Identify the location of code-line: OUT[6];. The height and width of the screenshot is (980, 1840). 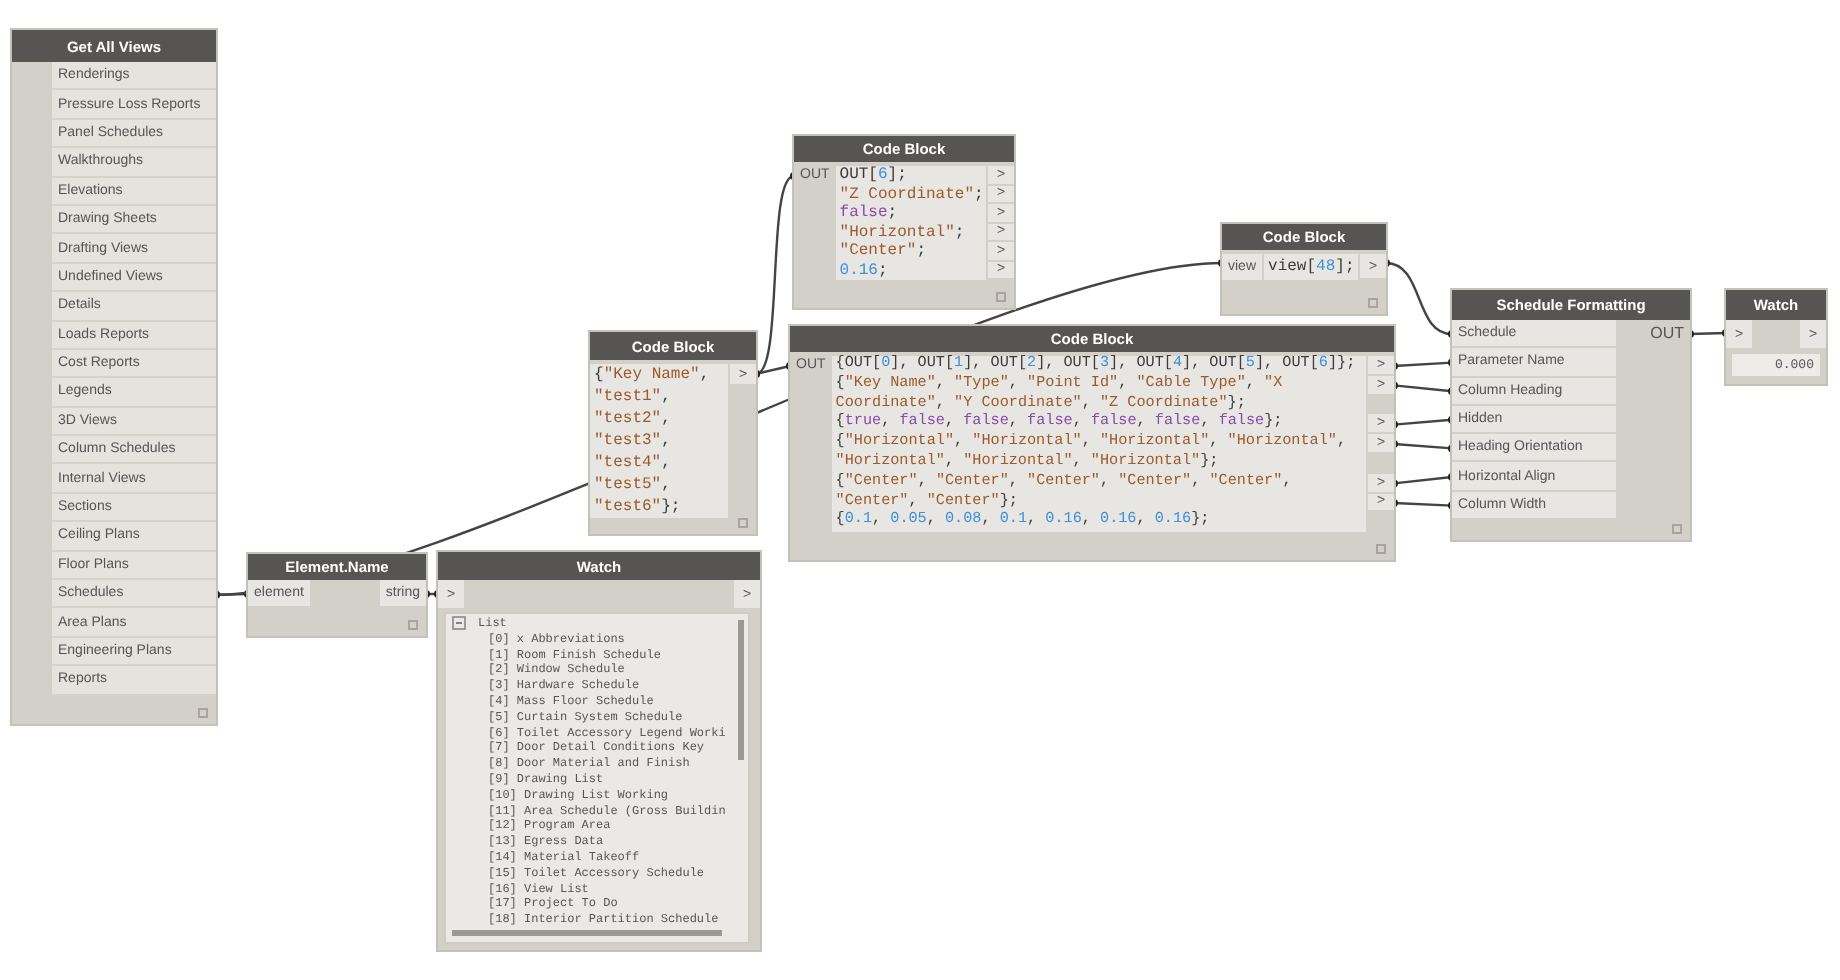
(874, 175).